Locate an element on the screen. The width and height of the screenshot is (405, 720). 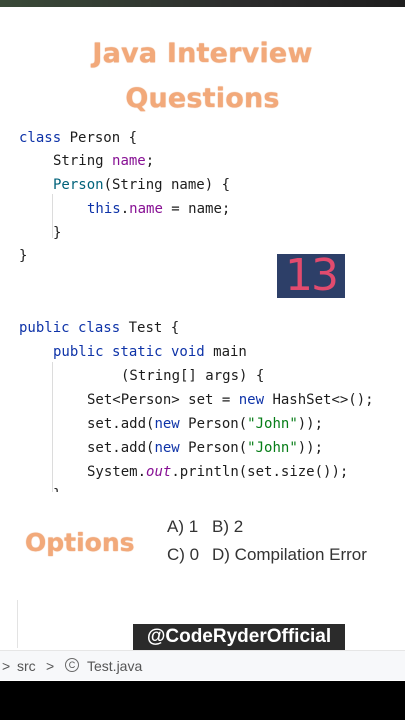
code-line-1: class Person { is located at coordinates (78, 138).